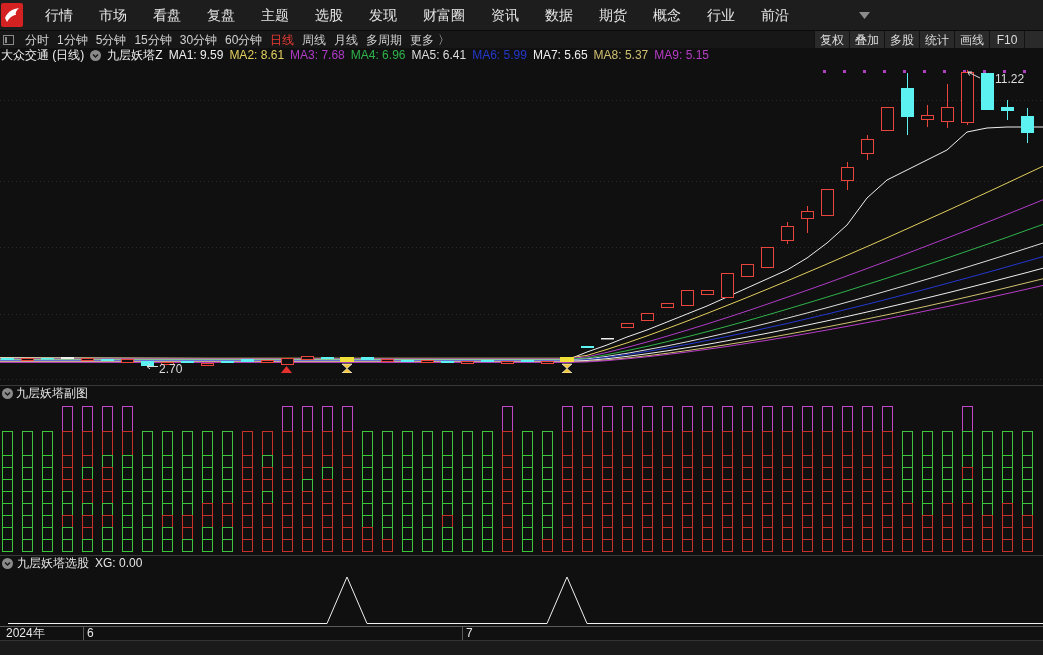 This screenshot has width=1043, height=655. Describe the element at coordinates (8, 39) in the screenshot. I see `panel-icon` at that location.